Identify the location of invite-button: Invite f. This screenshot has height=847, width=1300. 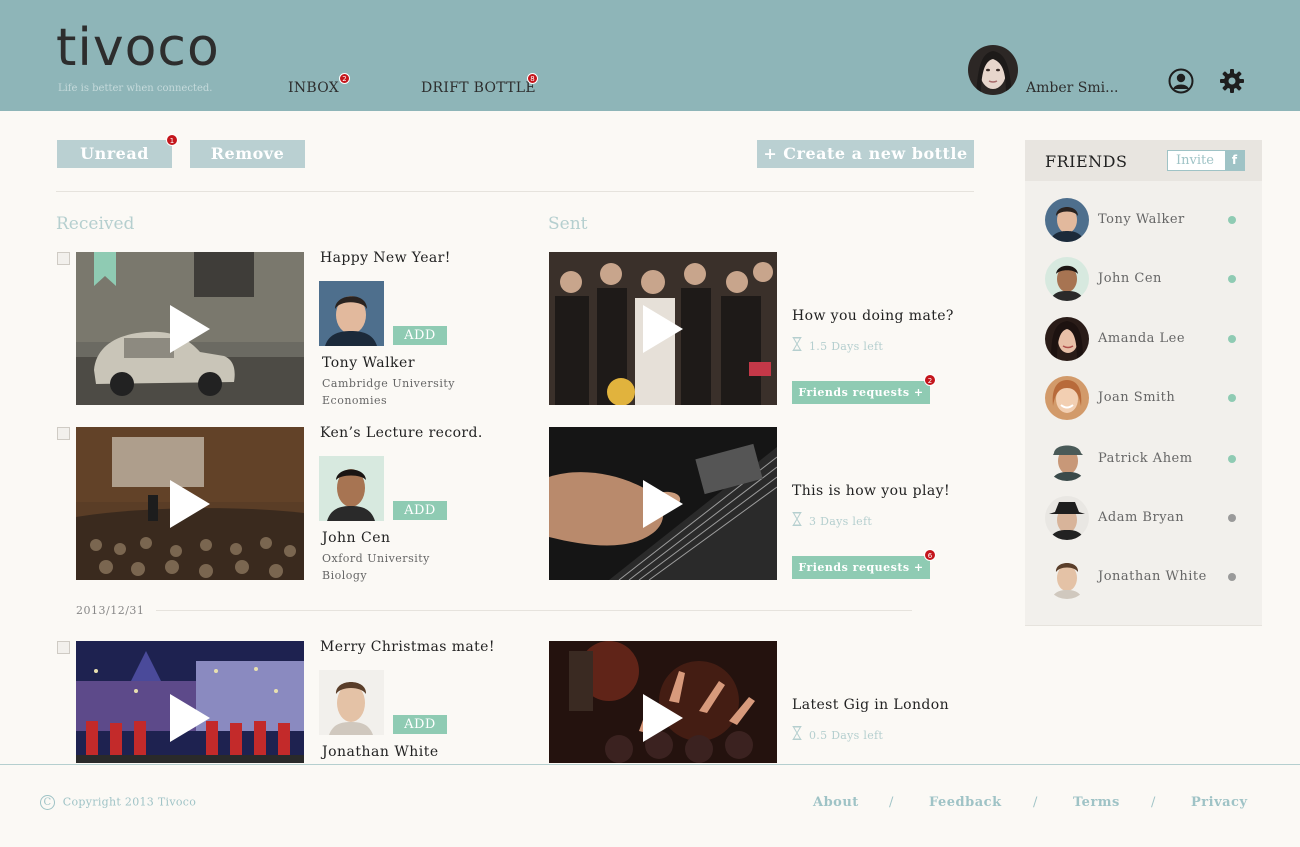
(1206, 160).